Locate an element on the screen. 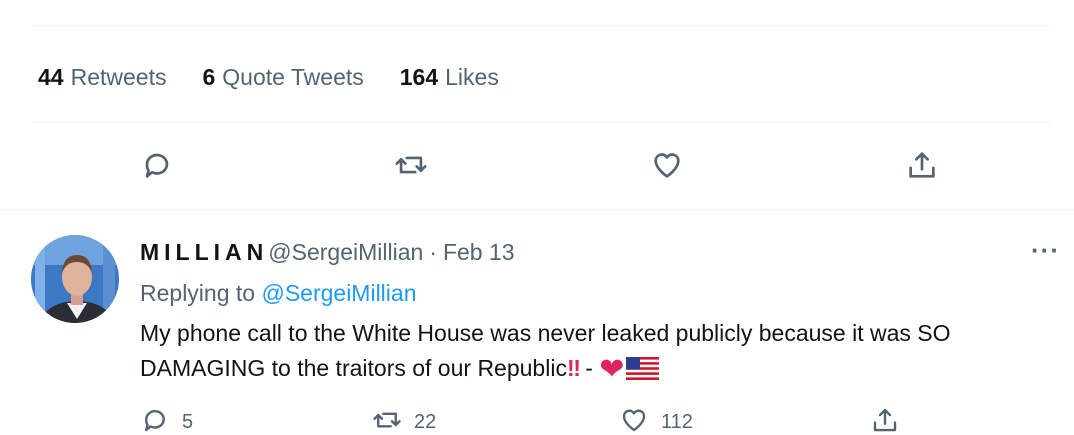  likes-label: Likes is located at coordinates (472, 76).